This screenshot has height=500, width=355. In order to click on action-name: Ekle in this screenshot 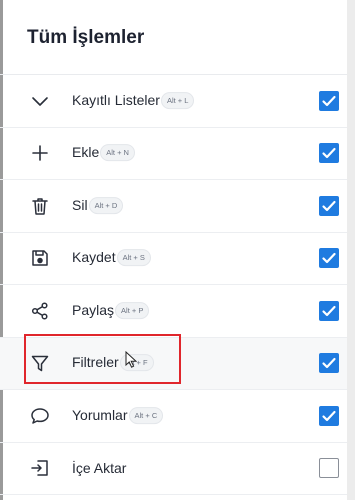, I will do `click(86, 152)`.